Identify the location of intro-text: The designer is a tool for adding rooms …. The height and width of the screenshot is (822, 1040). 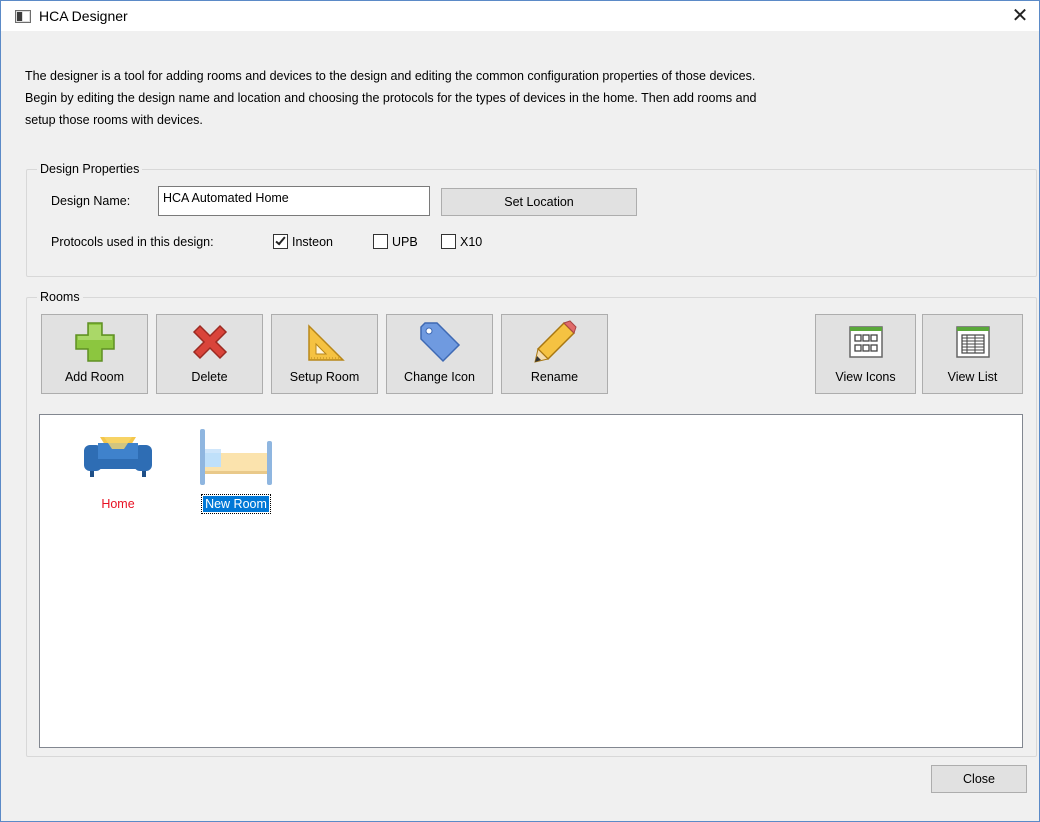
(525, 98).